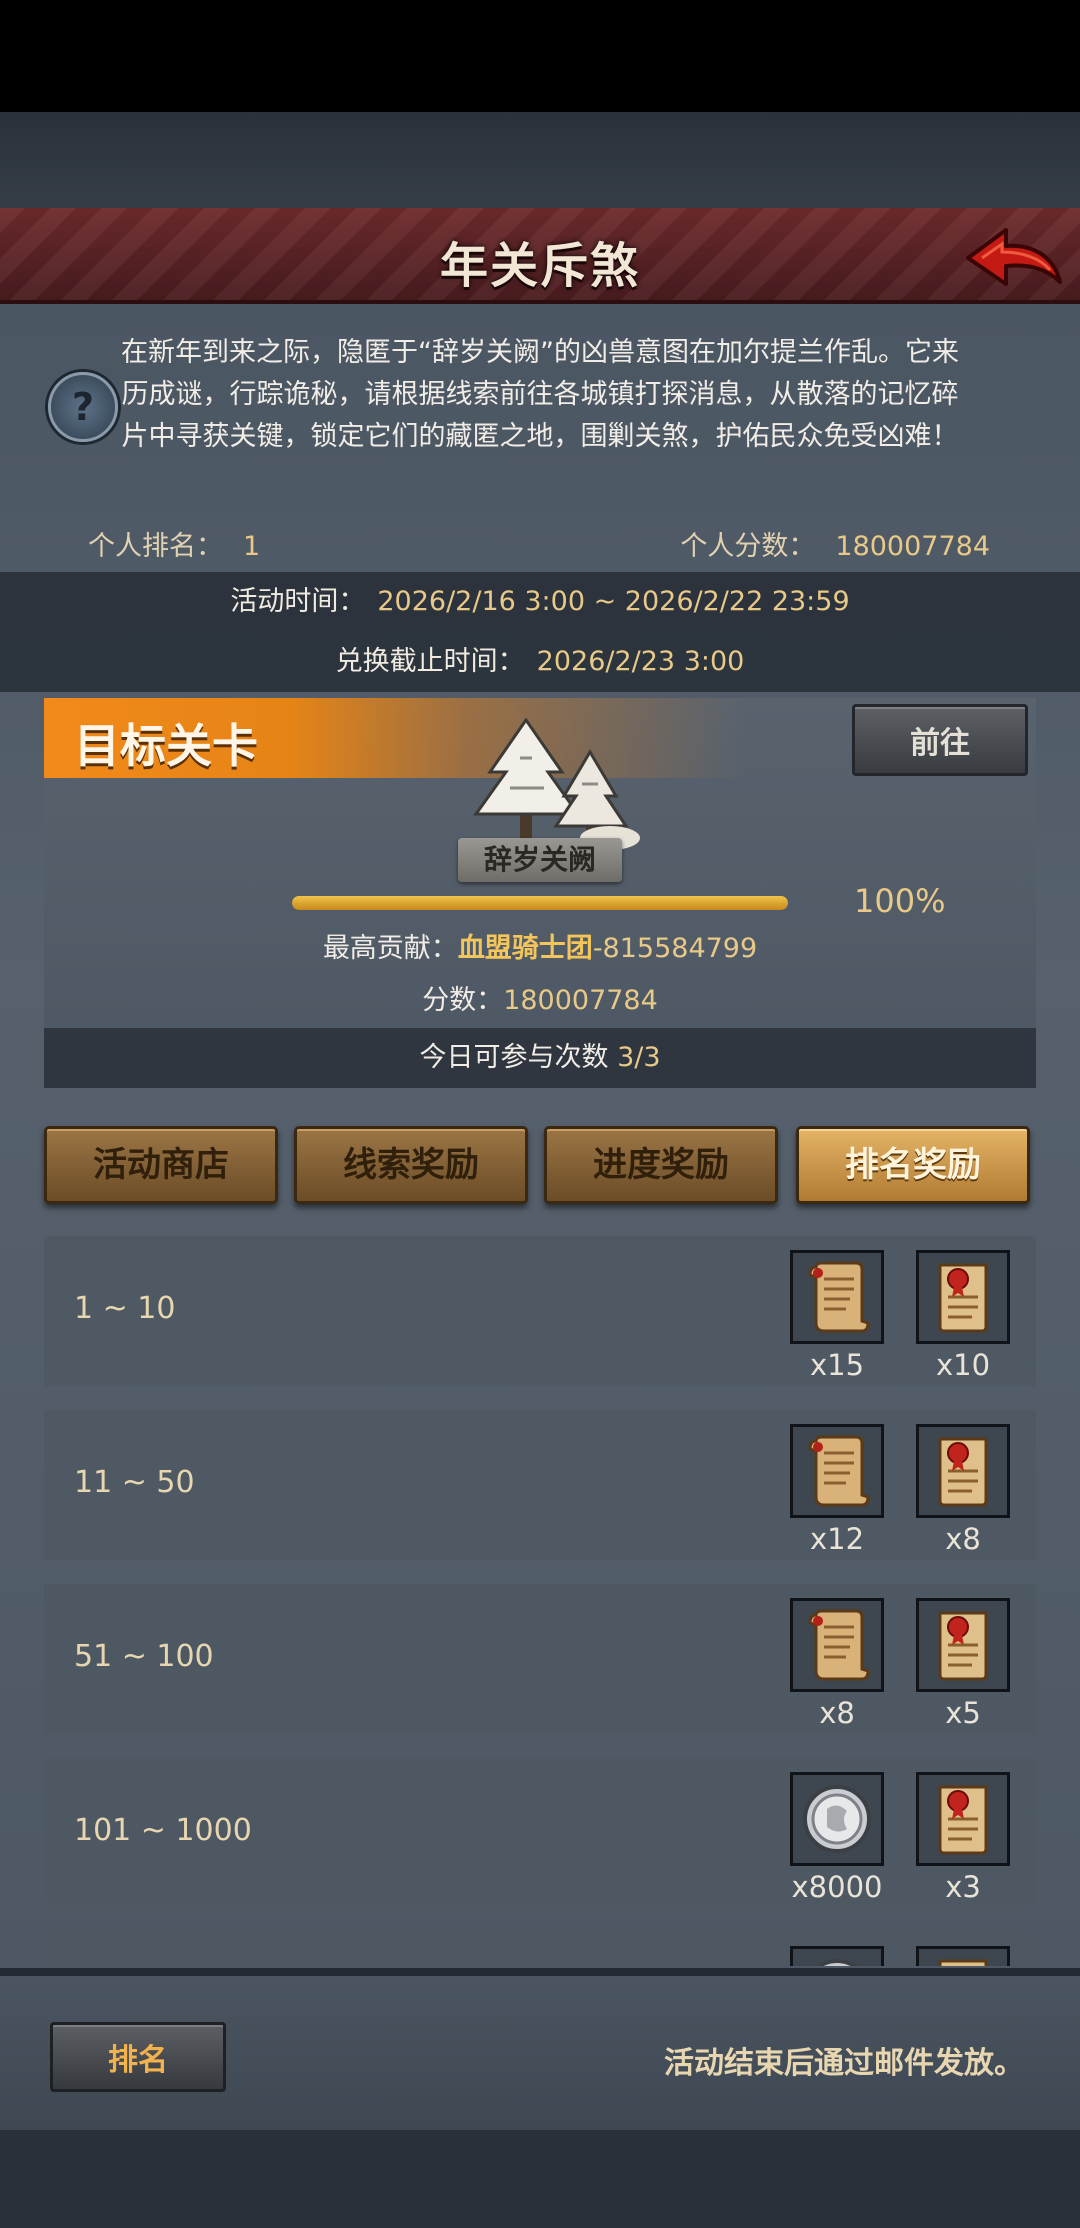 The width and height of the screenshot is (1080, 2228). What do you see at coordinates (837, 1539) in the screenshot?
I see `reward-count: x12` at bounding box center [837, 1539].